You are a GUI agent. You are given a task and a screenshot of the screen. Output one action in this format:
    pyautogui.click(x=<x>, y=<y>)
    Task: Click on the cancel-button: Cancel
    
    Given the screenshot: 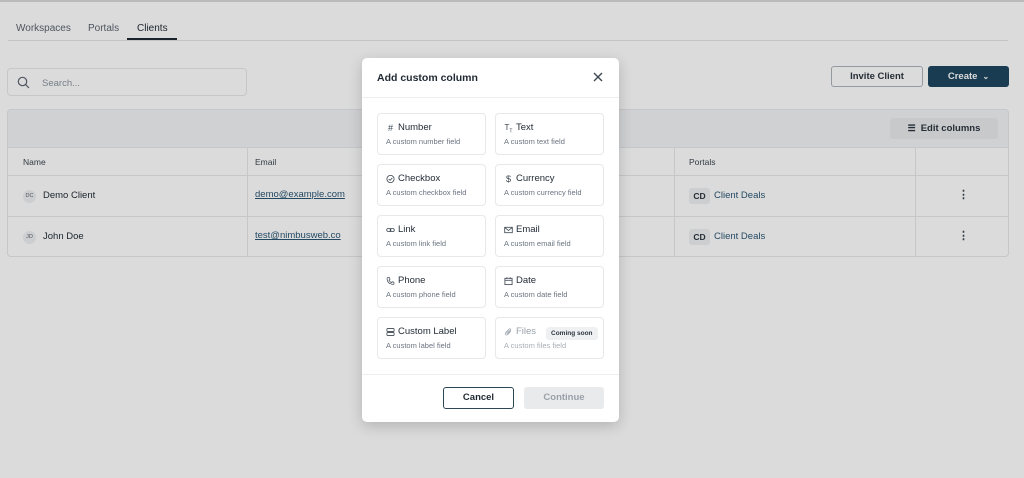 What is the action you would take?
    pyautogui.click(x=478, y=398)
    